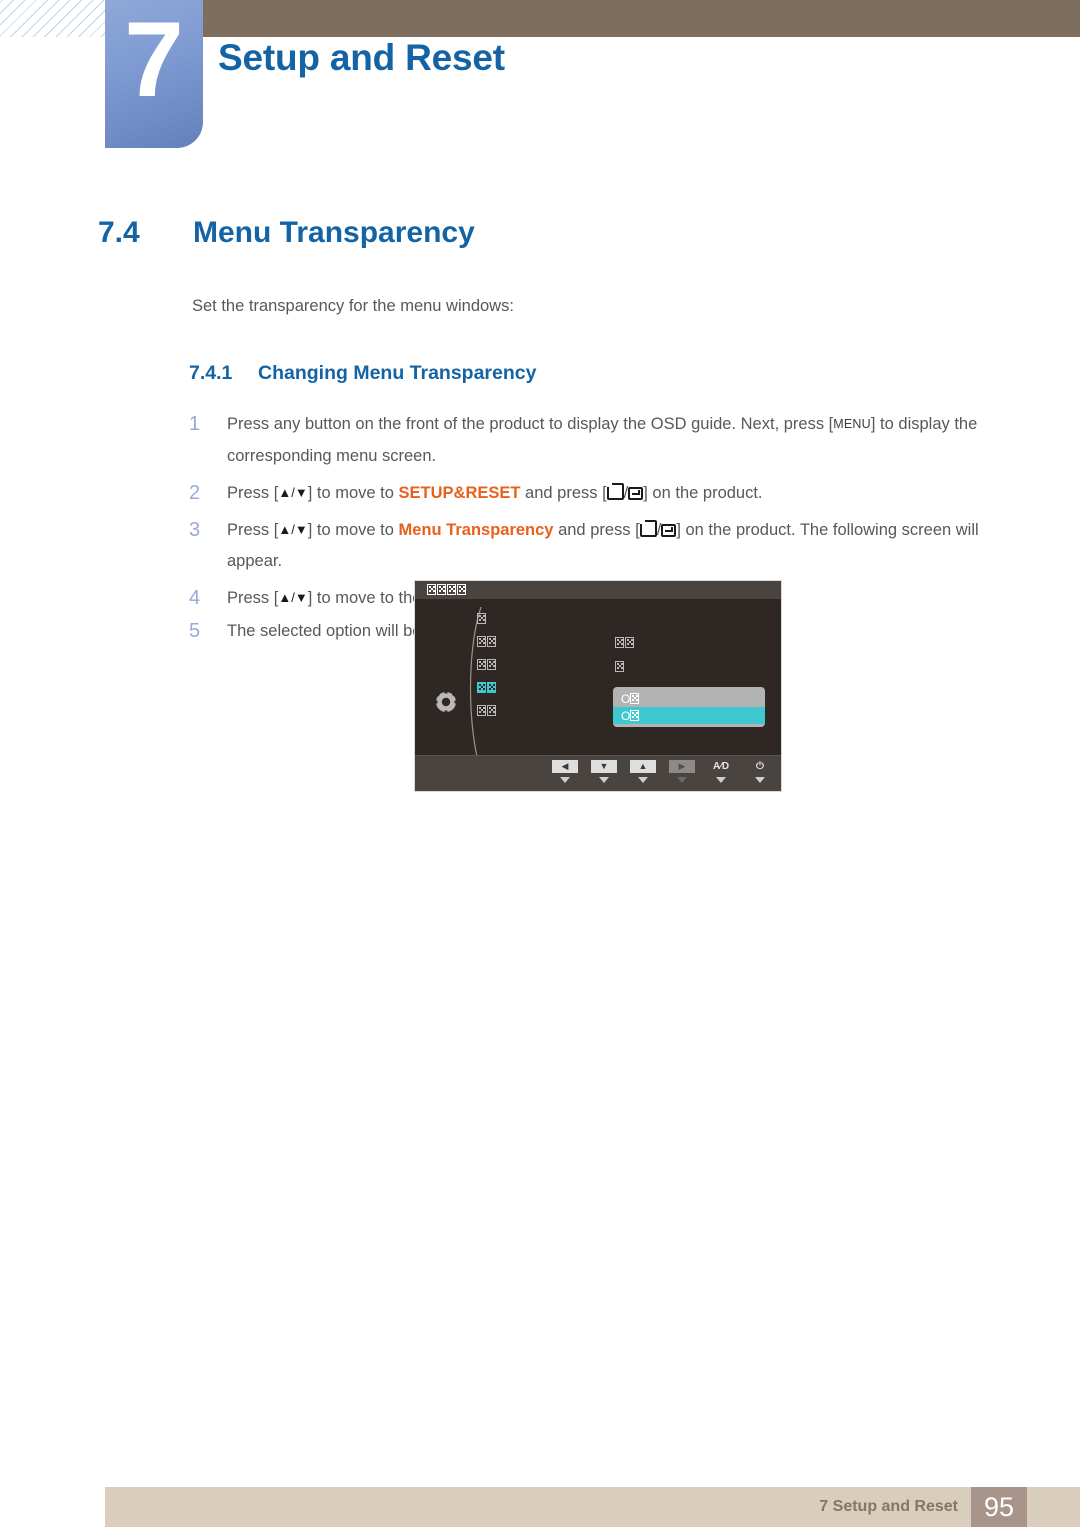 This screenshot has height=1527, width=1080. What do you see at coordinates (446, 702) in the screenshot?
I see `gear-icon` at bounding box center [446, 702].